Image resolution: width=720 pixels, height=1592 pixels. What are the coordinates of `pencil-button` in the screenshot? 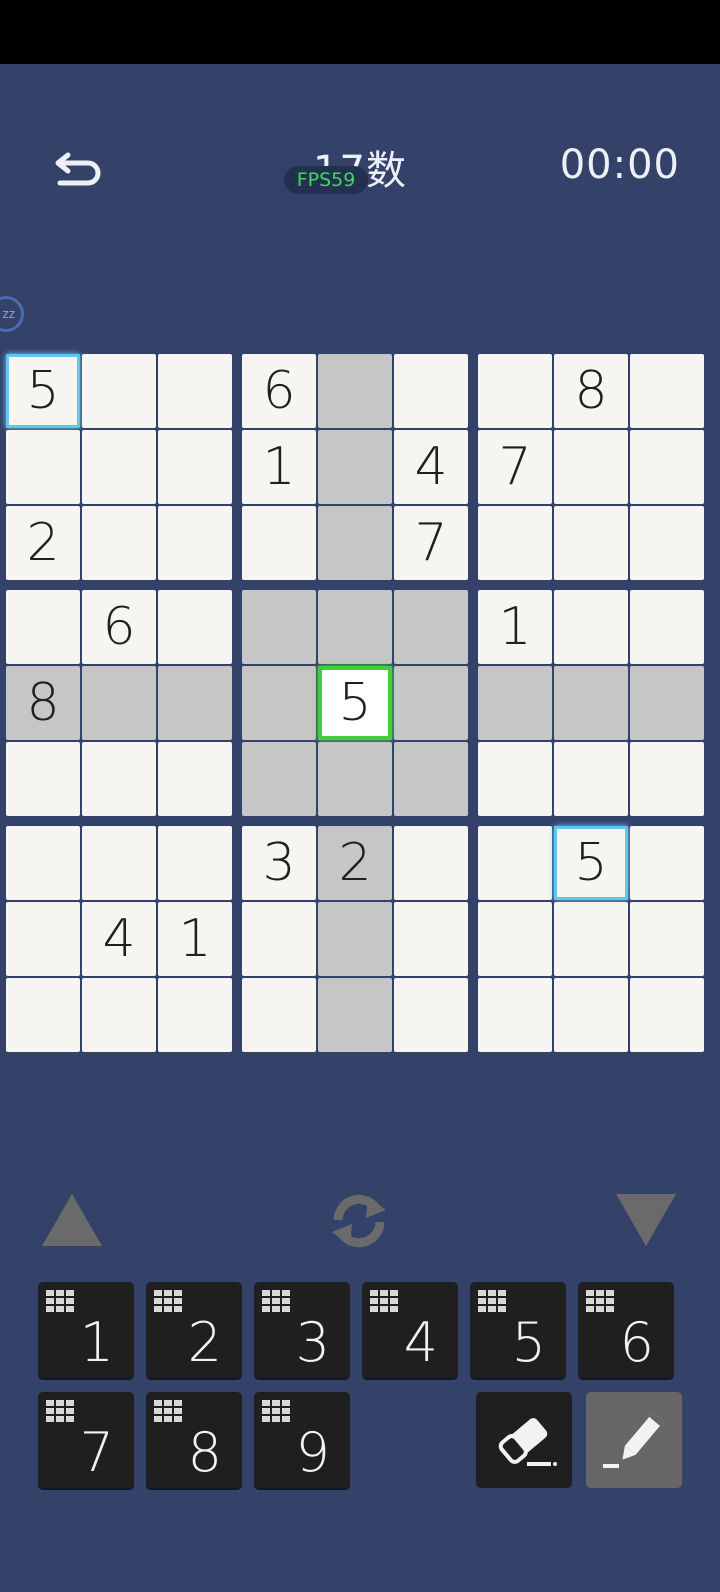 It's located at (634, 1440).